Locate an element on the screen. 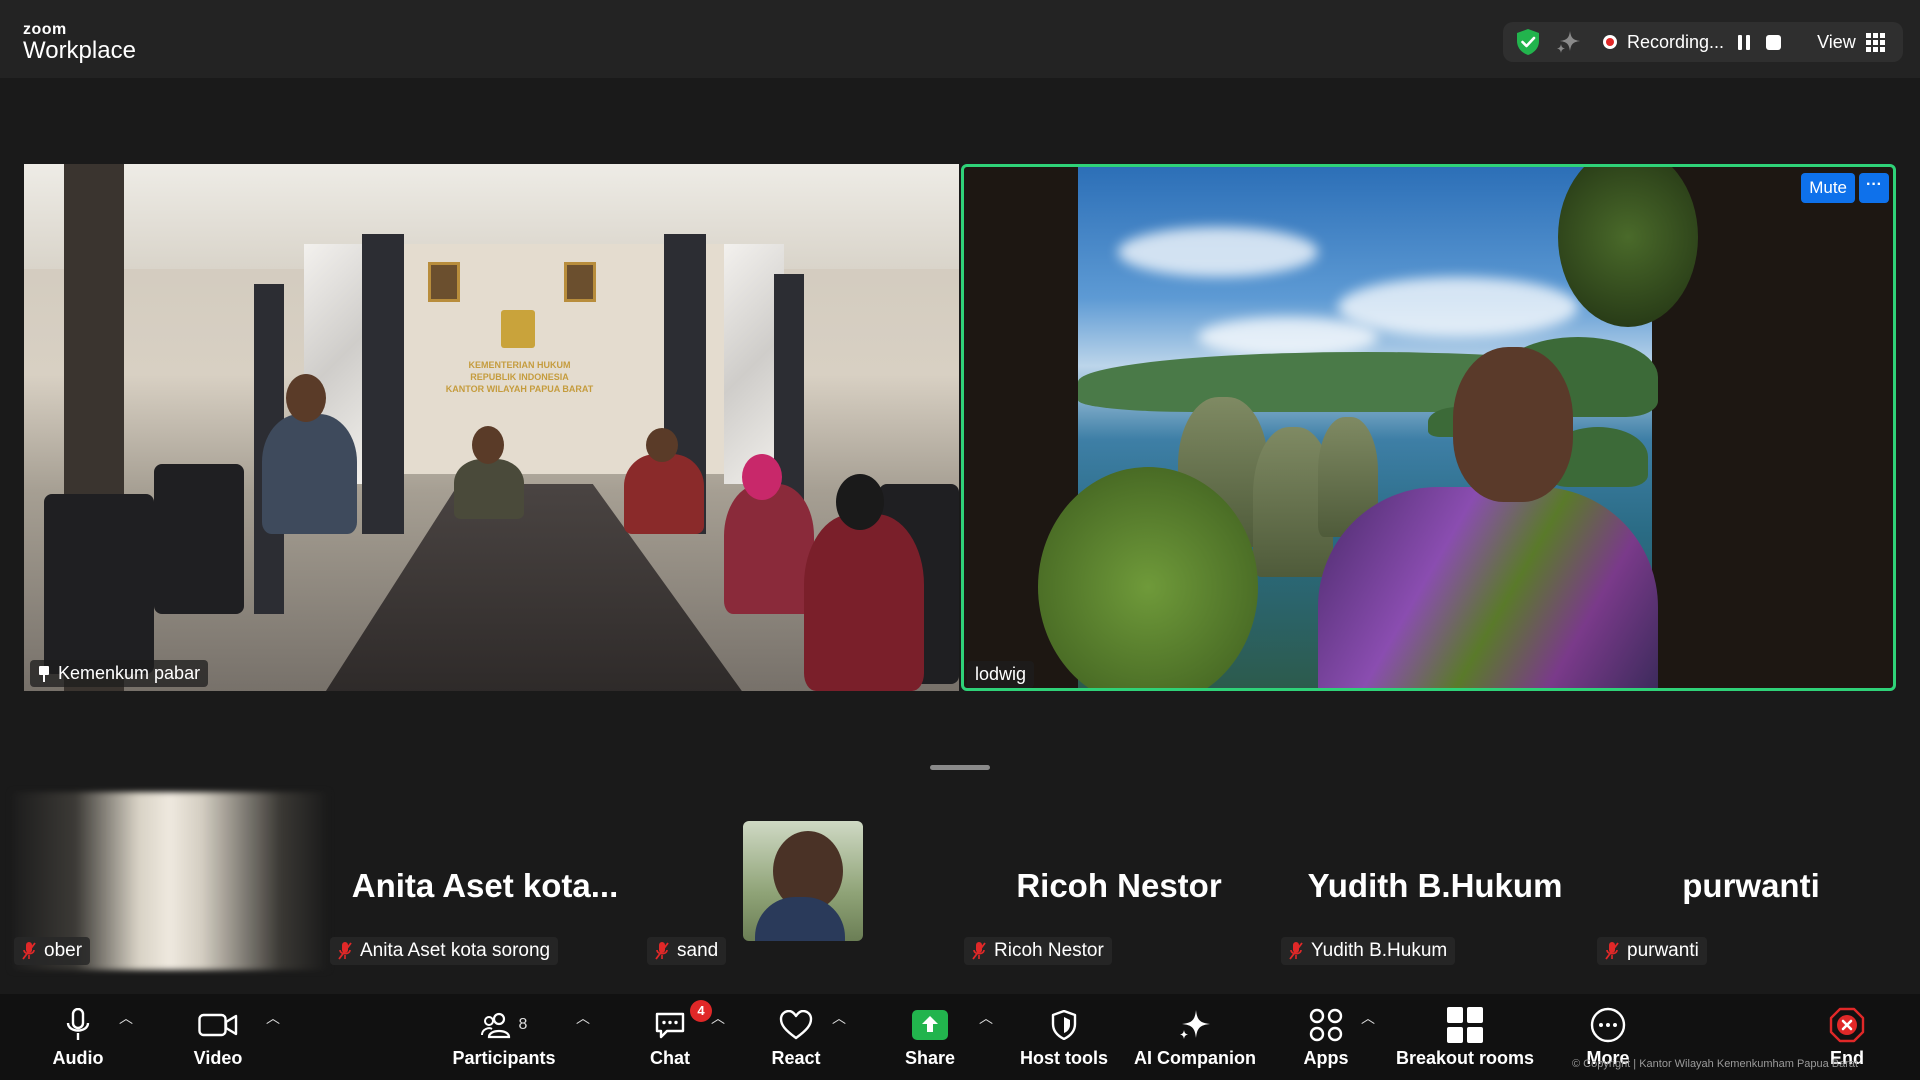  video-options-caret: ︿ is located at coordinates (273, 1018).